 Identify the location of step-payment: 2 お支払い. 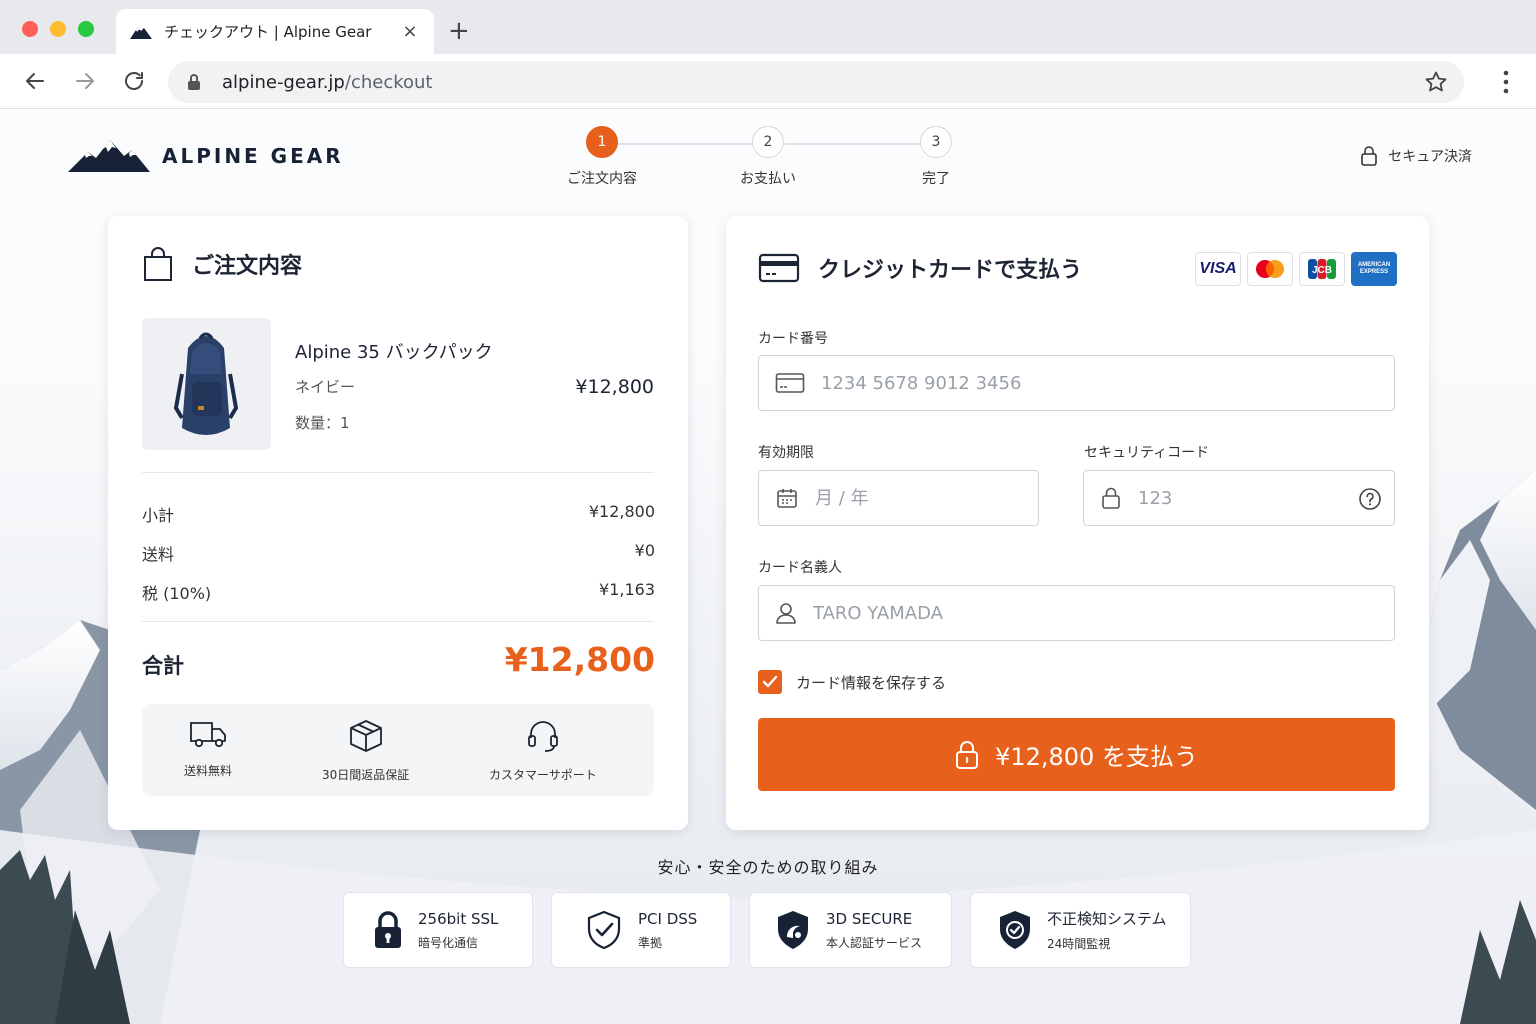
(768, 157).